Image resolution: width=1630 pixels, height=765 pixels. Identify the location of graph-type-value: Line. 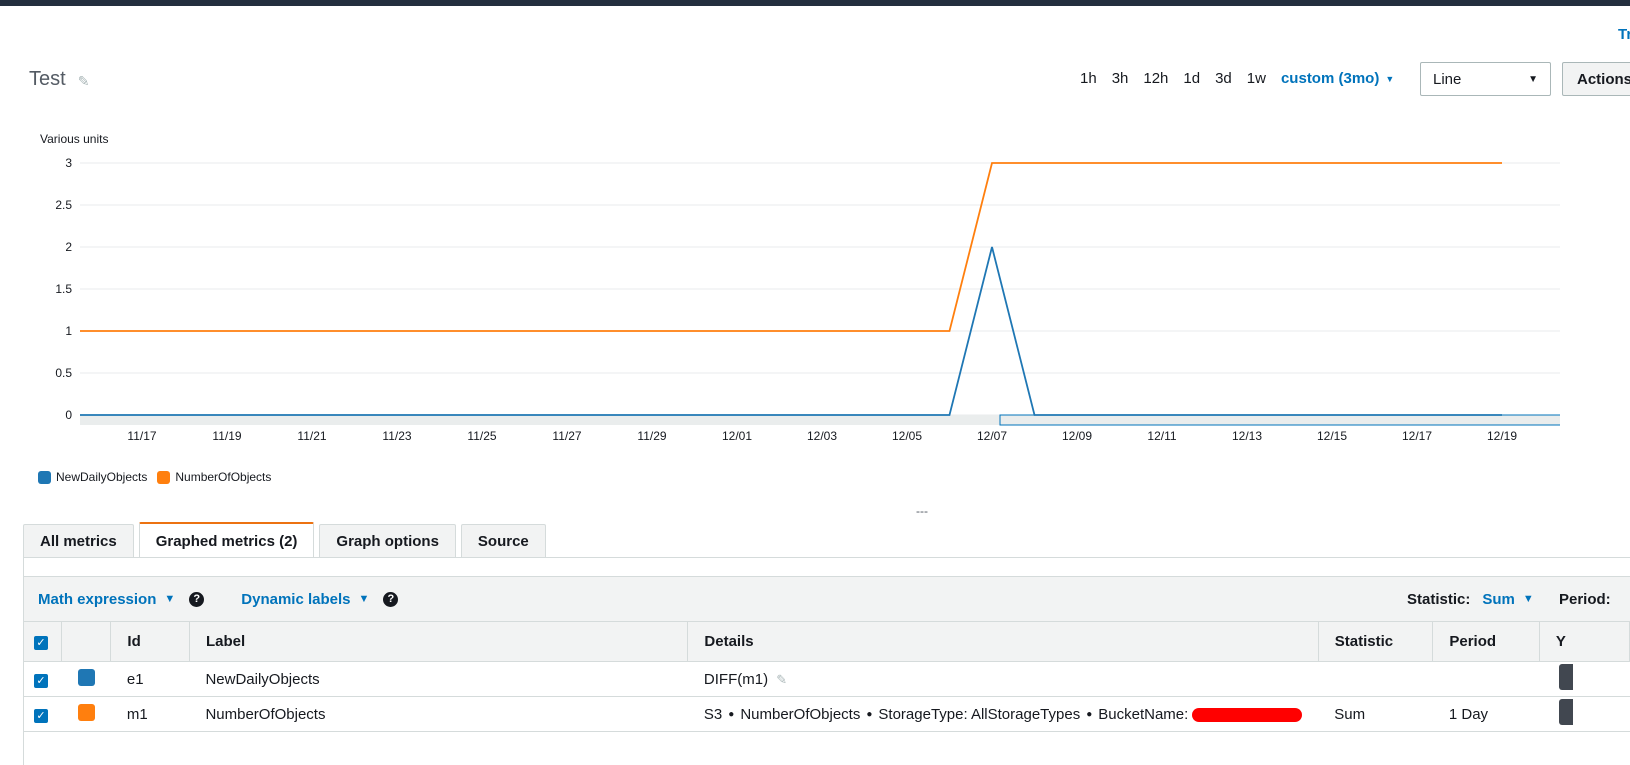
(1447, 79).